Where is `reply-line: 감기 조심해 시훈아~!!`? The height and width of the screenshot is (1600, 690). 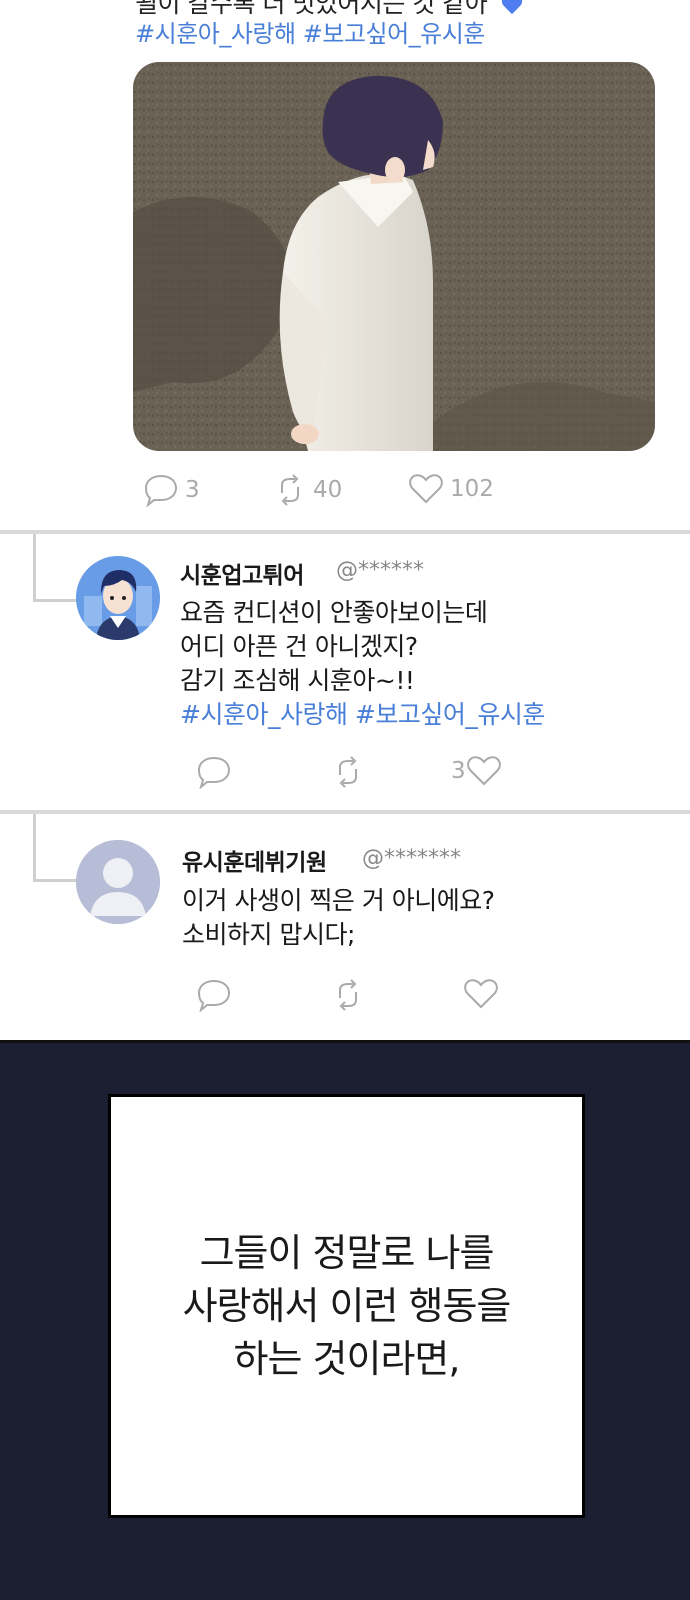
reply-line: 감기 조심해 시훈아~!! is located at coordinates (297, 680).